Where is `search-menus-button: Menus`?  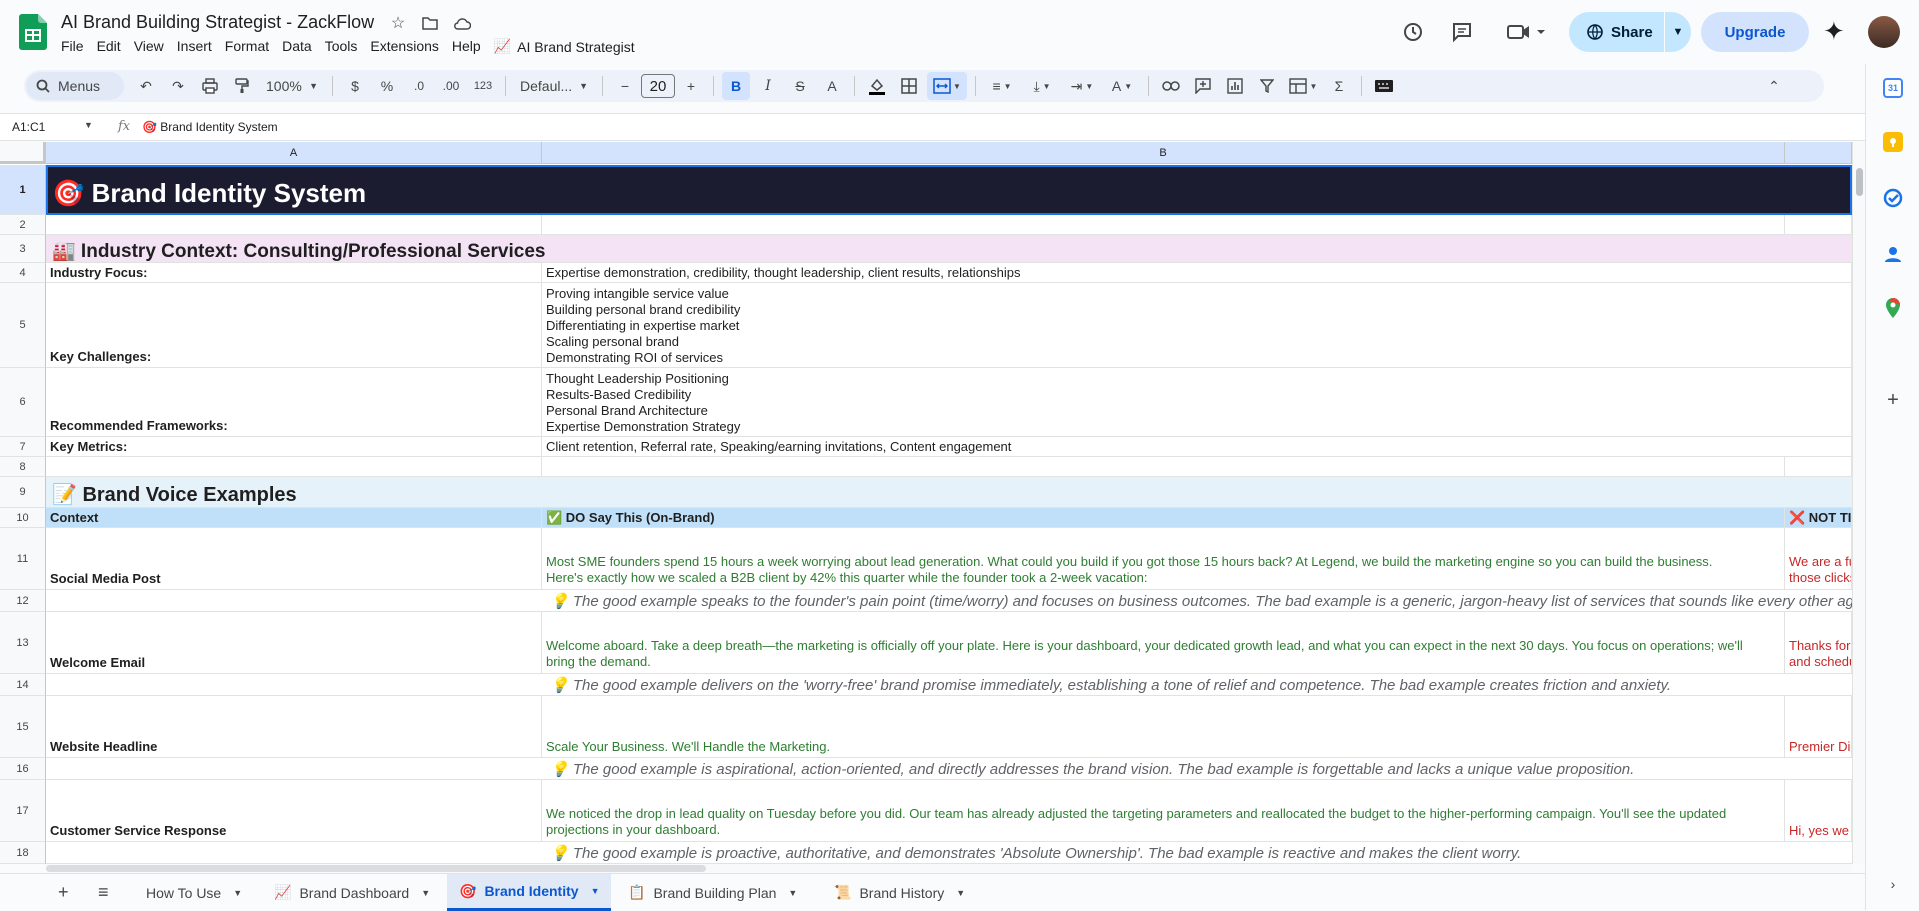
search-menus-button: Menus is located at coordinates (75, 86).